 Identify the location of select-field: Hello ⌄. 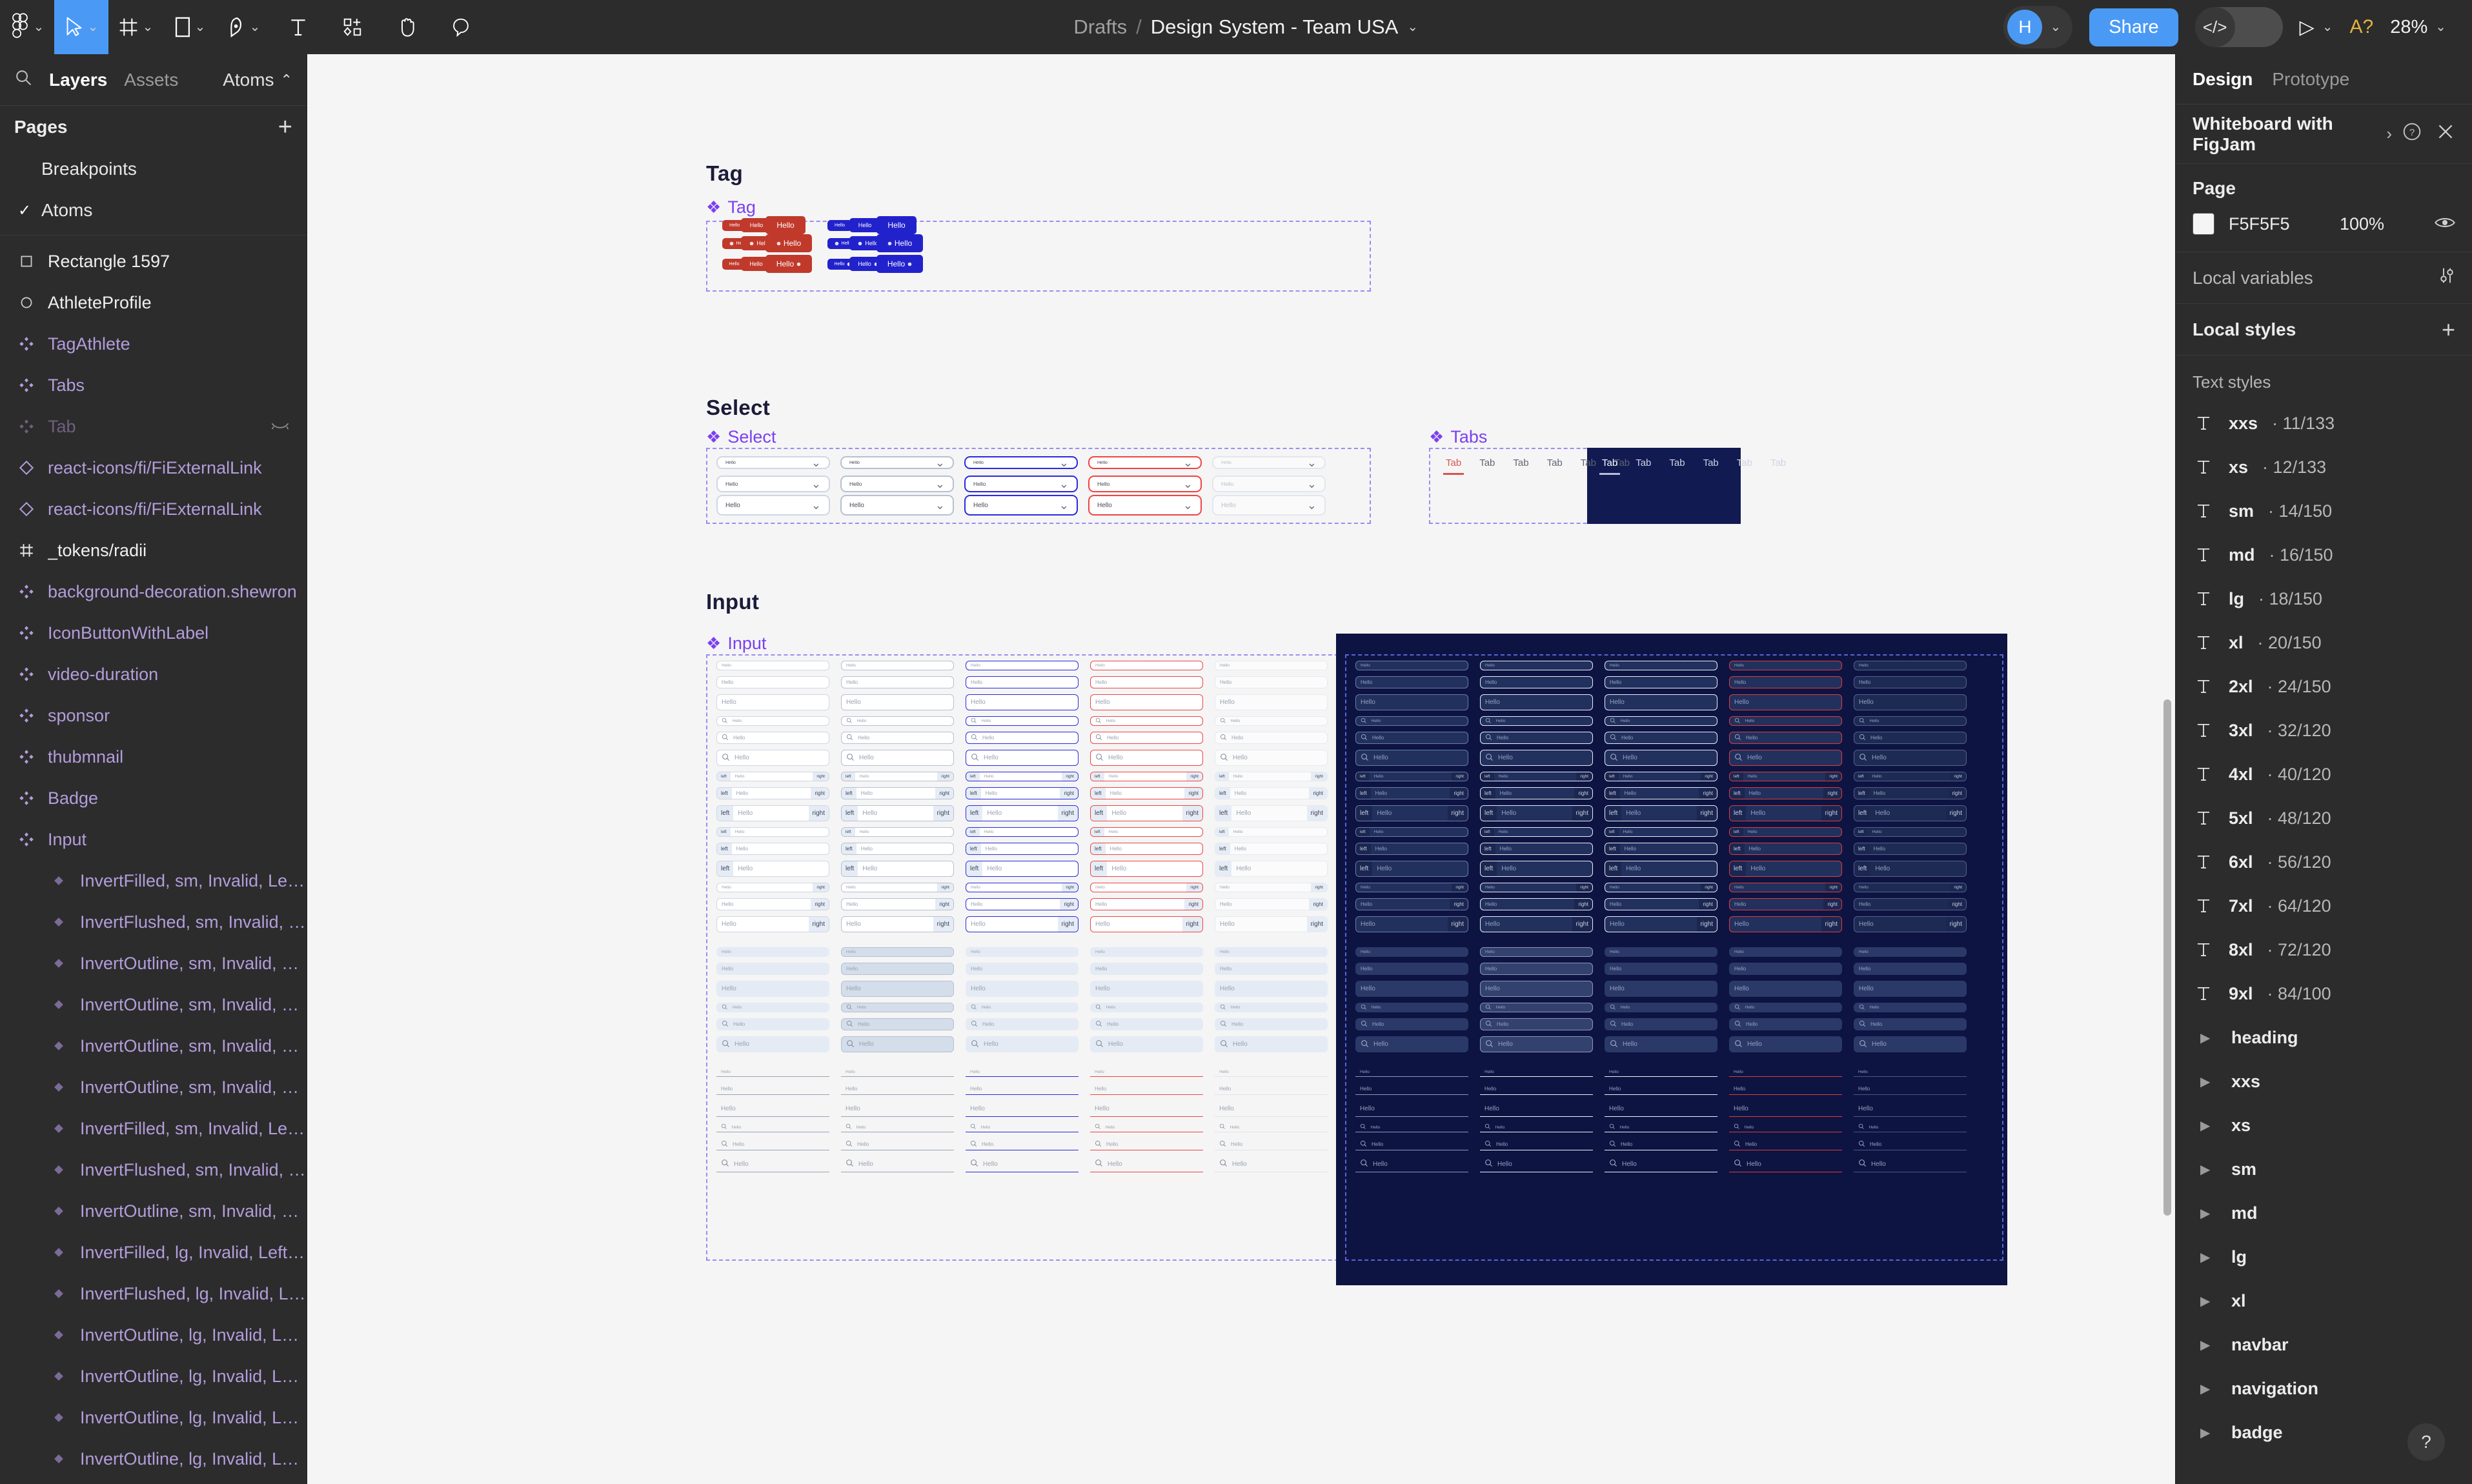
(1021, 484).